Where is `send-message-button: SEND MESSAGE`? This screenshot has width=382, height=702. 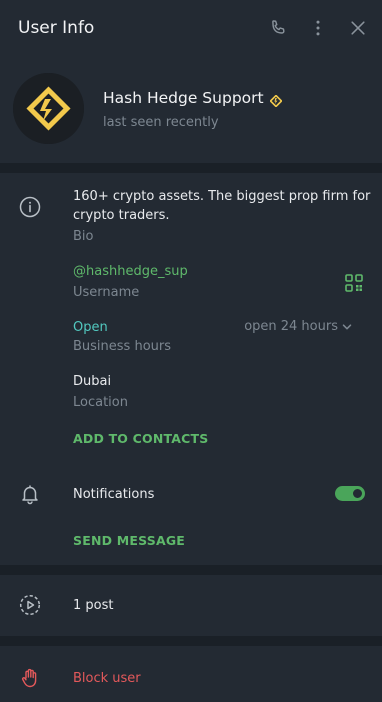
send-message-button: SEND MESSAGE is located at coordinates (129, 540).